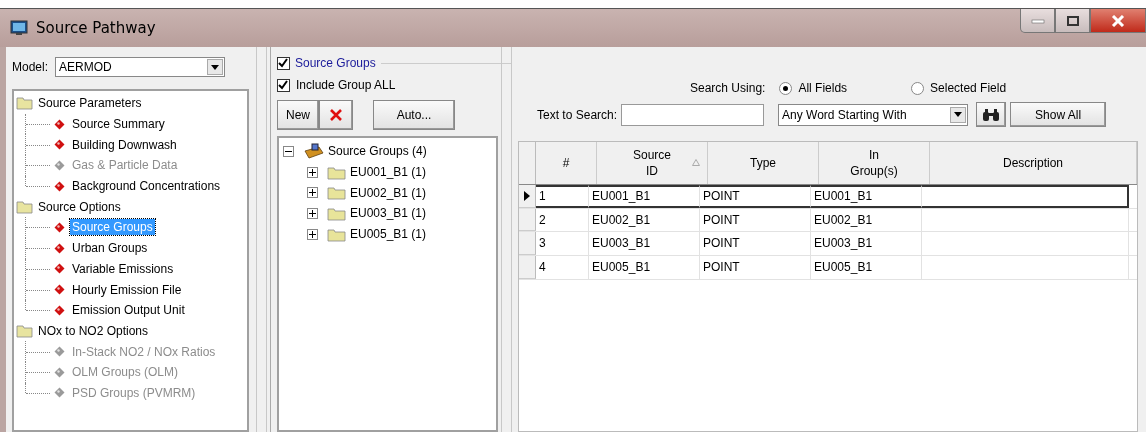 The height and width of the screenshot is (432, 1146). Describe the element at coordinates (140, 67) in the screenshot. I see `model-dropdown: AERMOD` at that location.